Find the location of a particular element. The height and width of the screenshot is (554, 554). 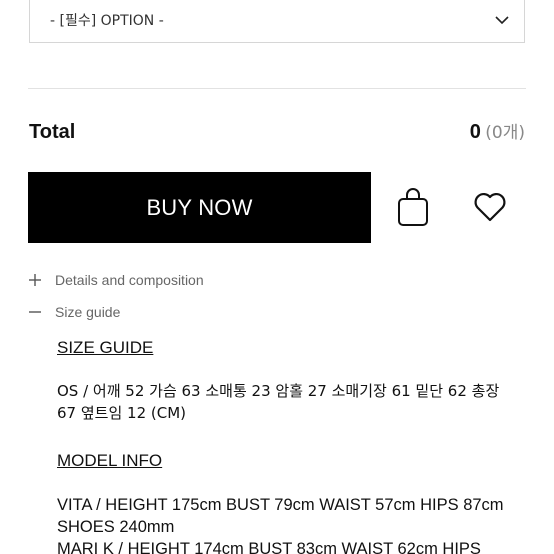

total-count: (0개) is located at coordinates (505, 133).